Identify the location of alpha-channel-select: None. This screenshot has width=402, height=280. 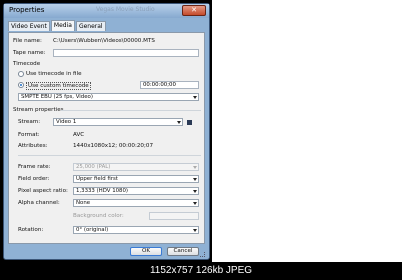
(136, 203).